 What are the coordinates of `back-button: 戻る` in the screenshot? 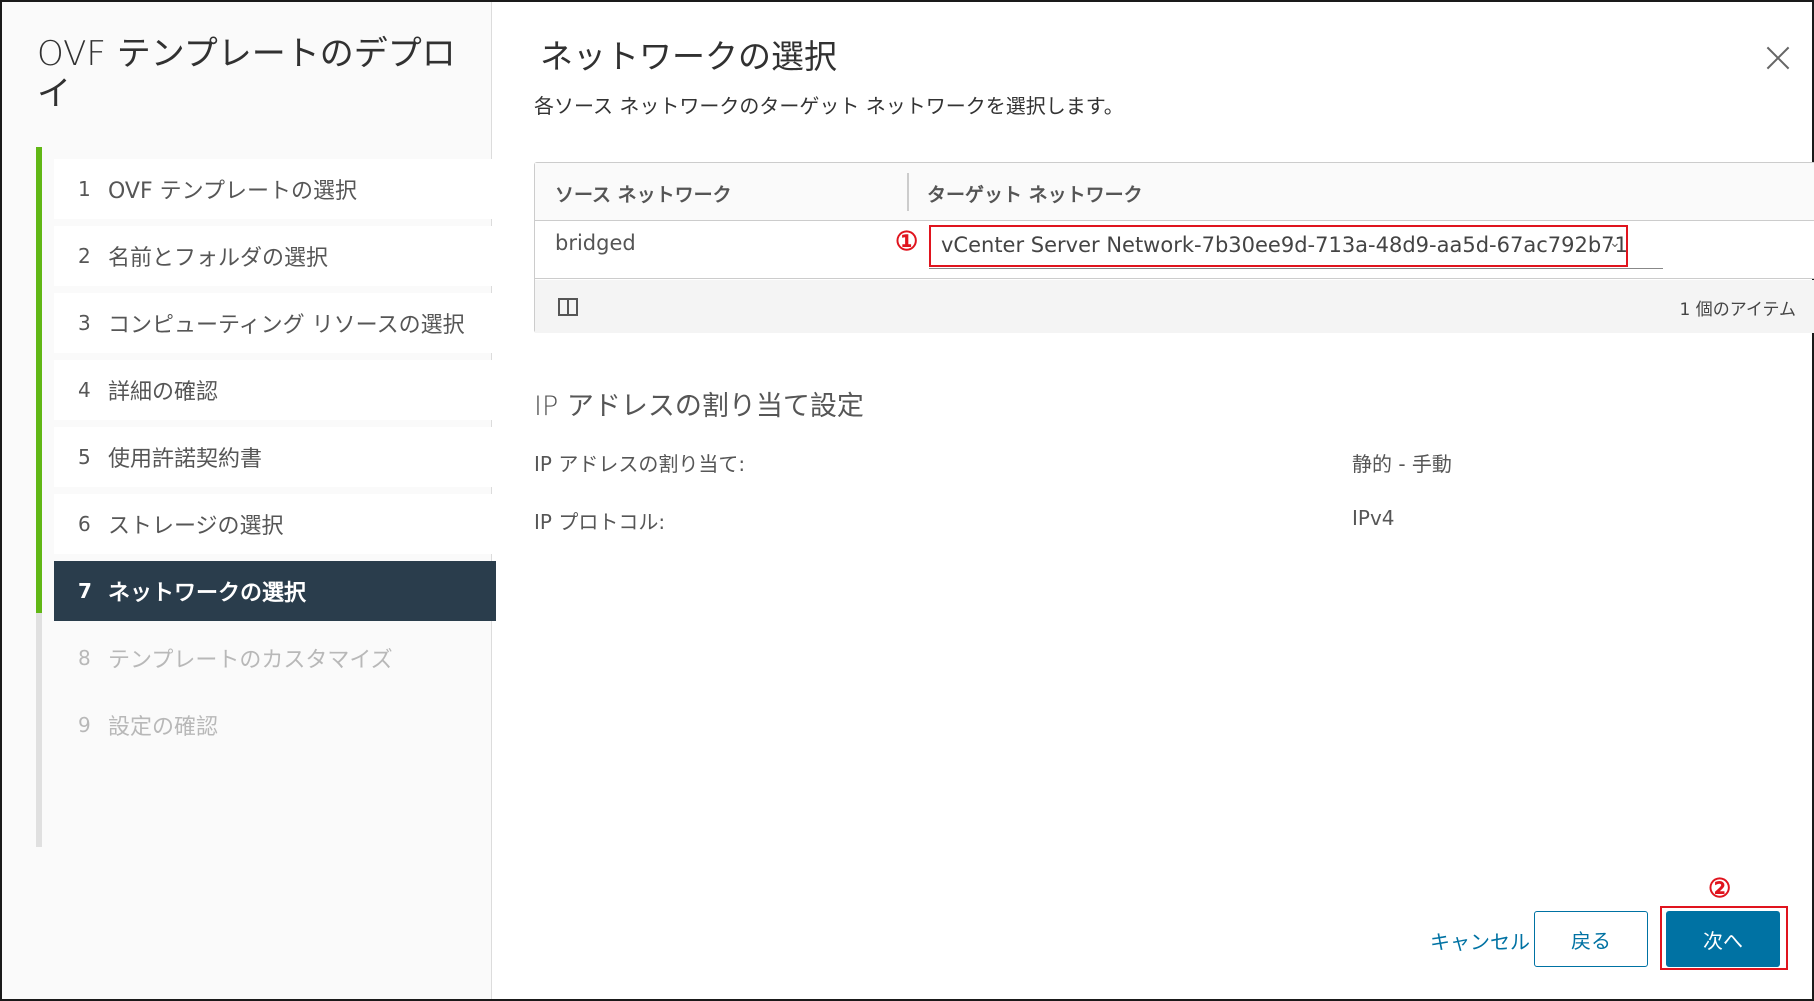 It's located at (1591, 939).